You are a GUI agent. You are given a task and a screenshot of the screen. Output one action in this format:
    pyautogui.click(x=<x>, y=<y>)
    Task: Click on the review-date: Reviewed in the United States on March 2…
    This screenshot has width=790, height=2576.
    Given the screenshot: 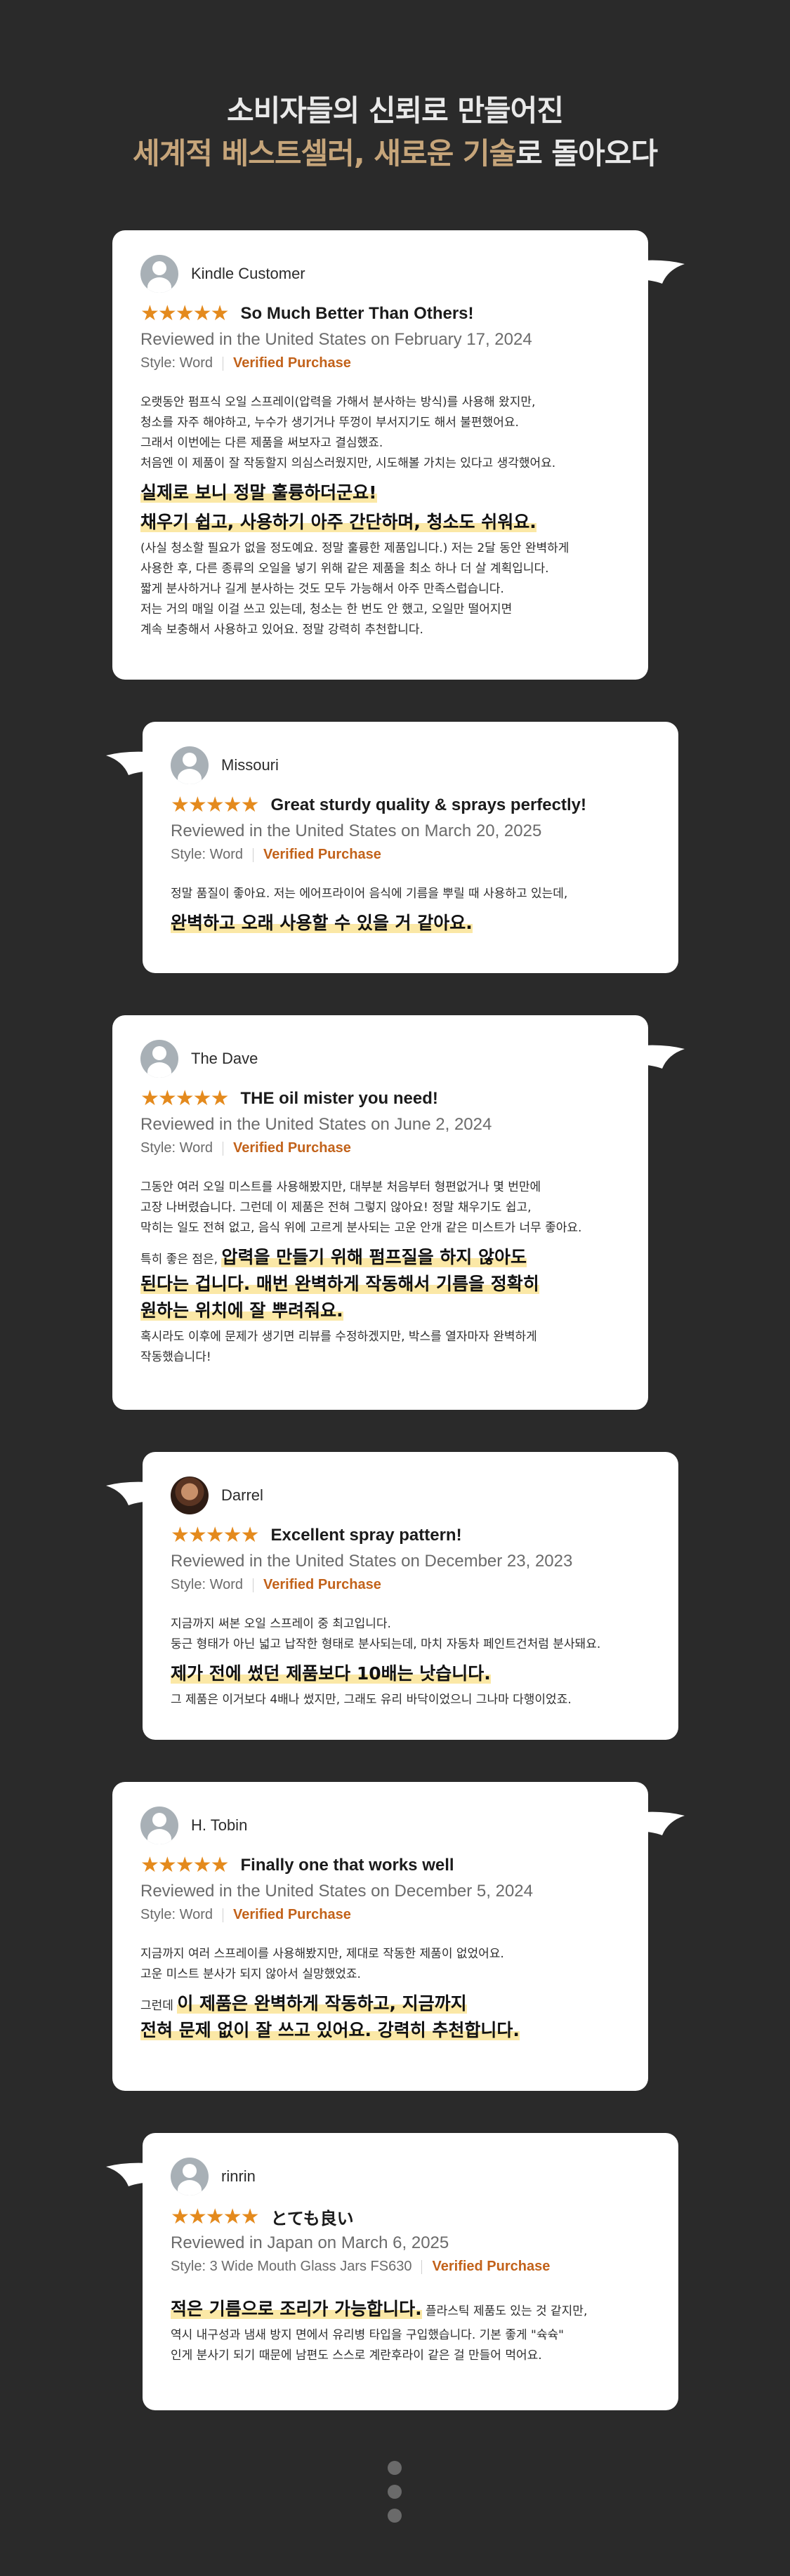 What is the action you would take?
    pyautogui.click(x=356, y=830)
    